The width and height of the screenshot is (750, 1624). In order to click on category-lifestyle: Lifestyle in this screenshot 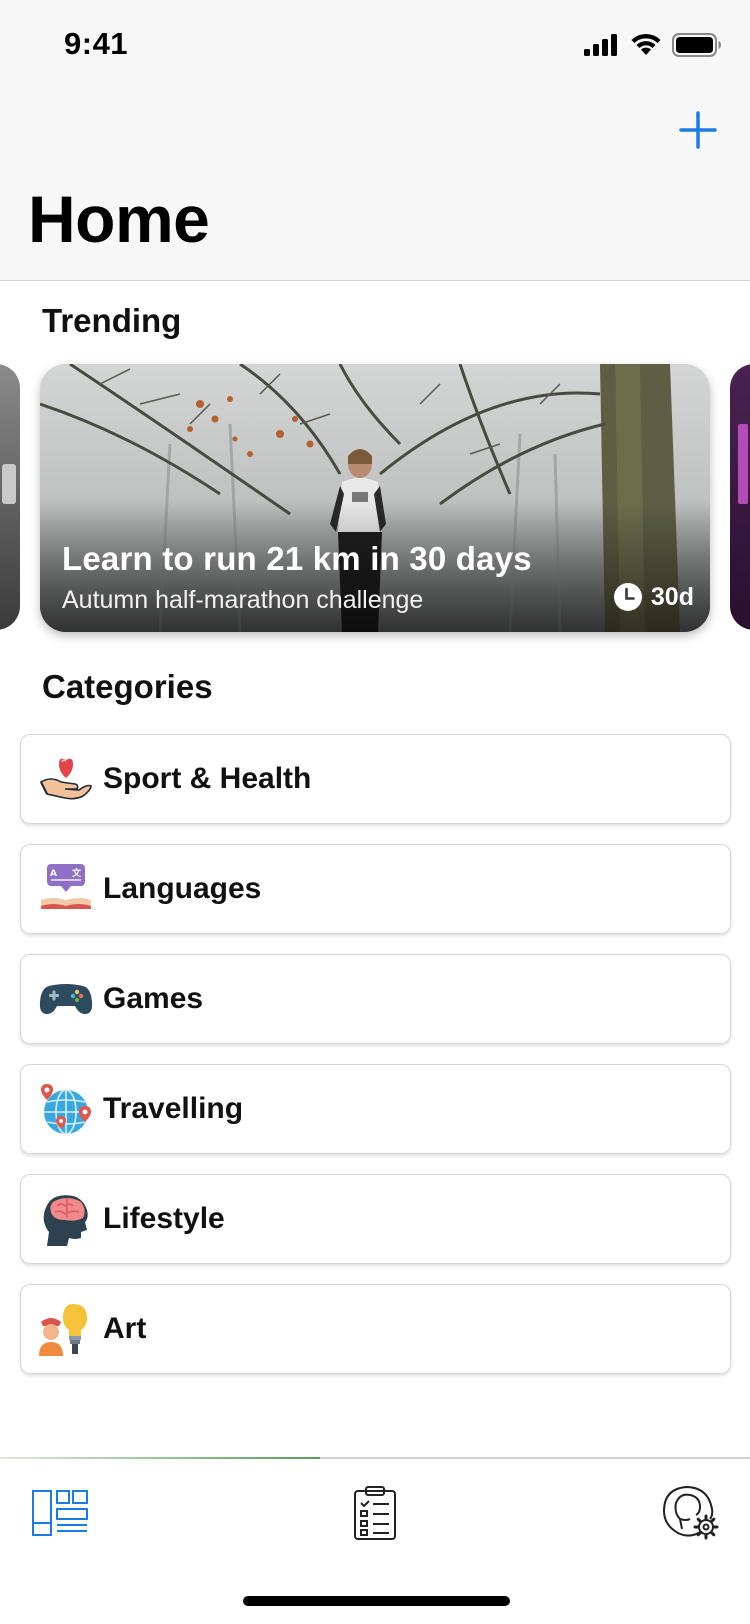, I will do `click(375, 1219)`.